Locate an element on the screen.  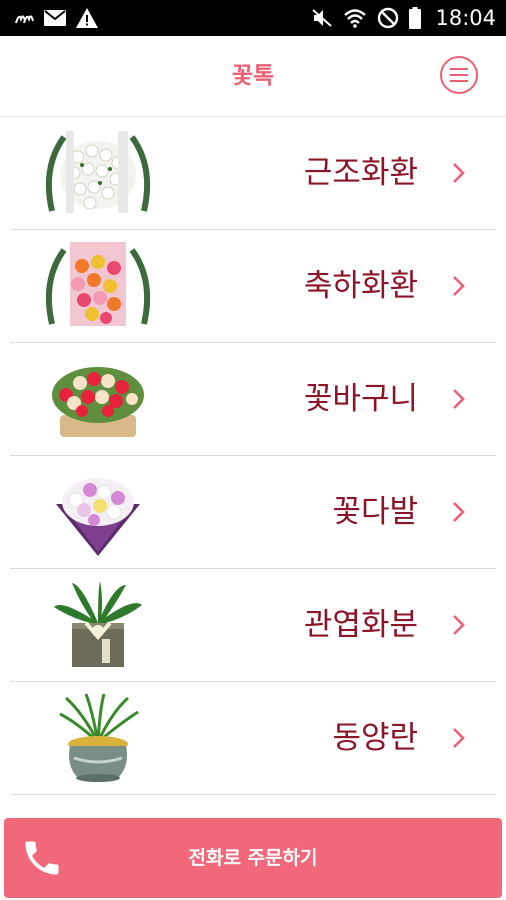
category-row-foliage-plant: 관엽화분 is located at coordinates (253, 625).